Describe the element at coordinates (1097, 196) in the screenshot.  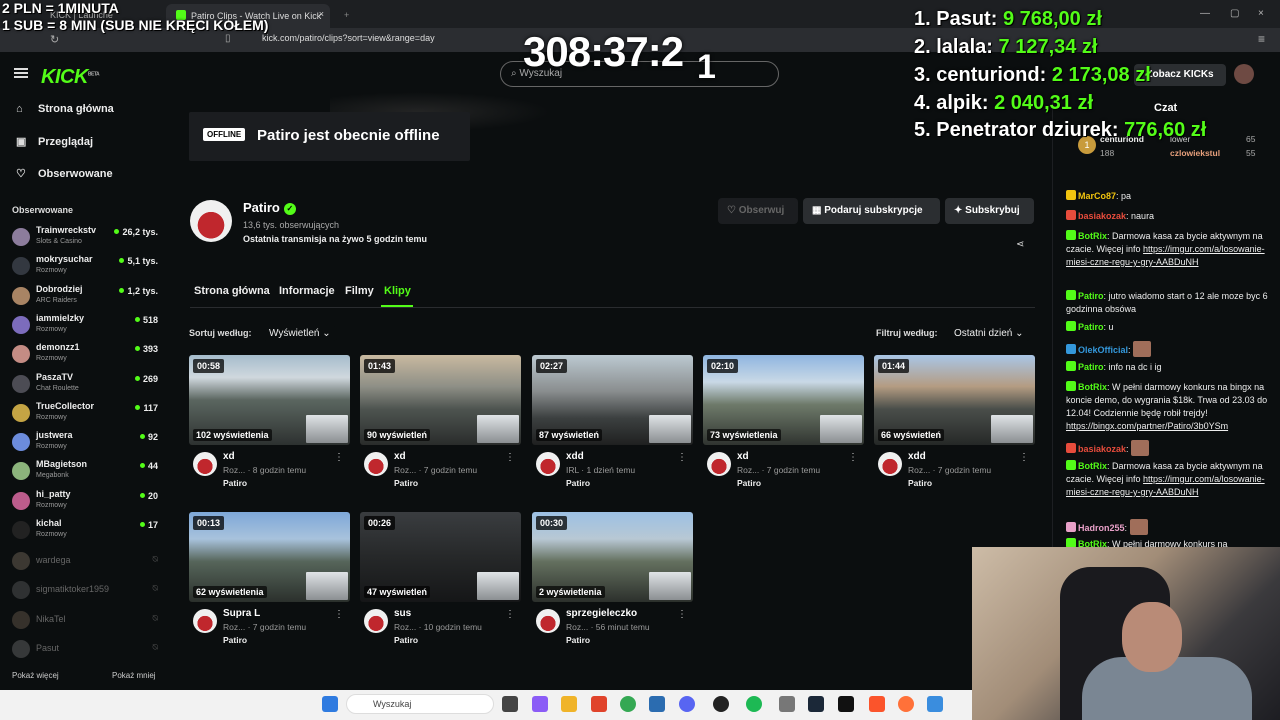
I see `chat-username: MarCo87` at that location.